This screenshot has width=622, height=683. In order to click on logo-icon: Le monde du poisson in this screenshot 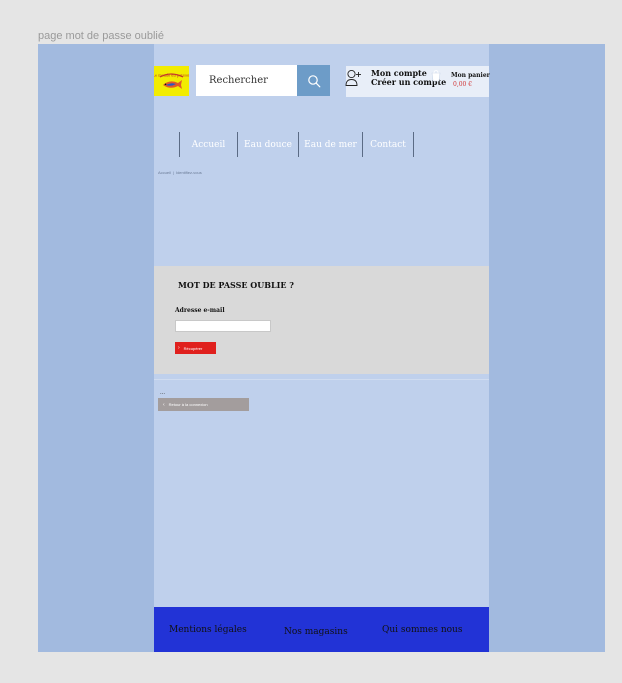, I will do `click(171, 81)`.